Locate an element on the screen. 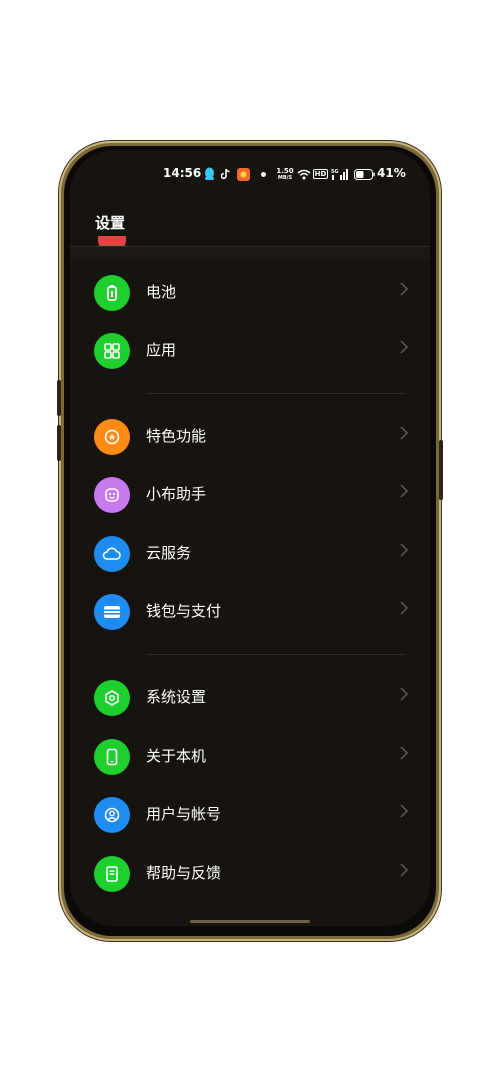  settings-item-label: 电池 is located at coordinates (161, 292).